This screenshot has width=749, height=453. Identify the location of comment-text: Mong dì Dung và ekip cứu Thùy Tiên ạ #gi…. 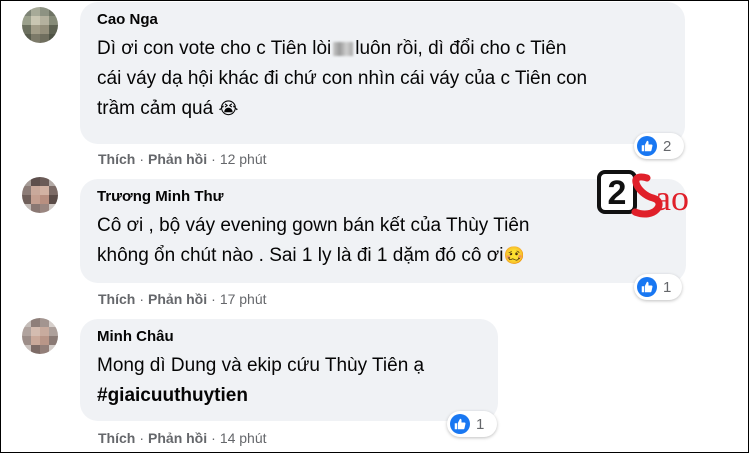
(261, 380).